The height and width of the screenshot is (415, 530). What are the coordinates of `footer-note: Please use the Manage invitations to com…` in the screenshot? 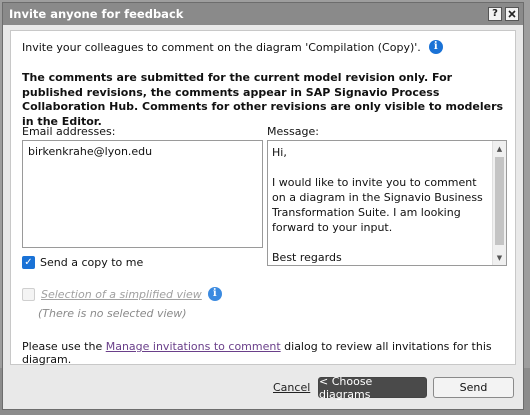 It's located at (268, 353).